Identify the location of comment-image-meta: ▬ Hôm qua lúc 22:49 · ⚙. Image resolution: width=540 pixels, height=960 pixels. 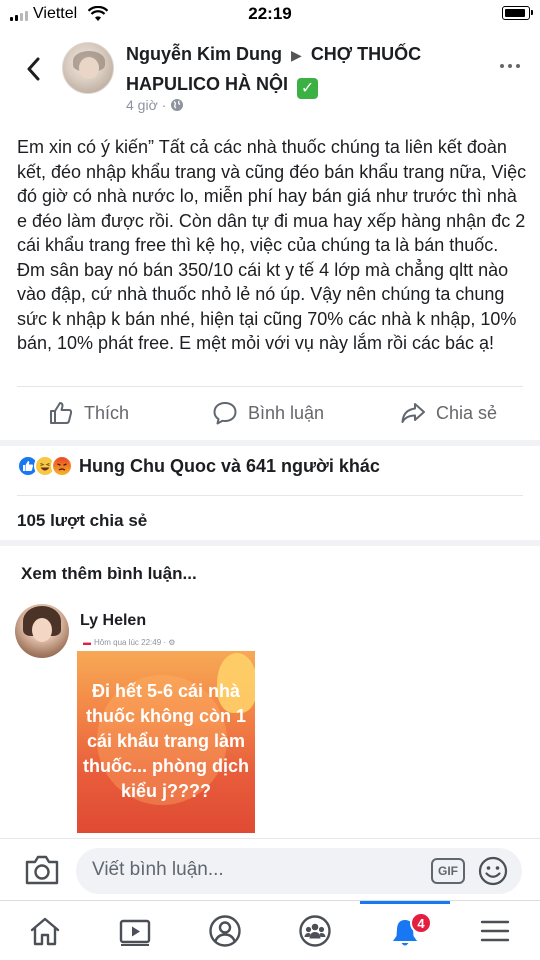
(129, 642).